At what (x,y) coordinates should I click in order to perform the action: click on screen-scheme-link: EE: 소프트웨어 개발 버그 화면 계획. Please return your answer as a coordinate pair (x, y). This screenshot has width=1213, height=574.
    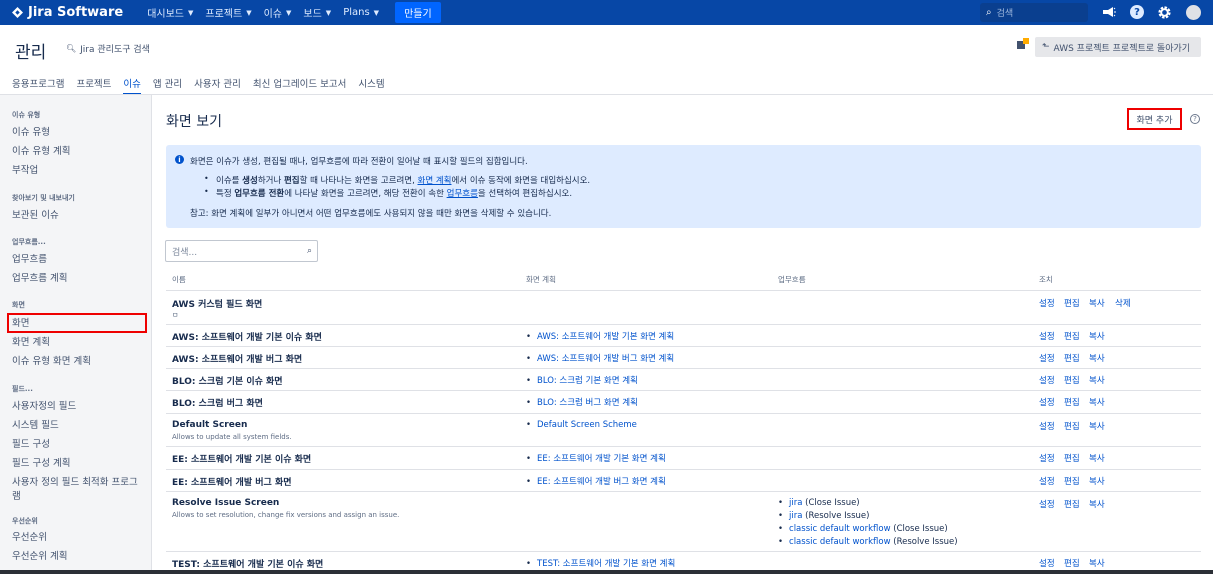
    Looking at the image, I should click on (596, 481).